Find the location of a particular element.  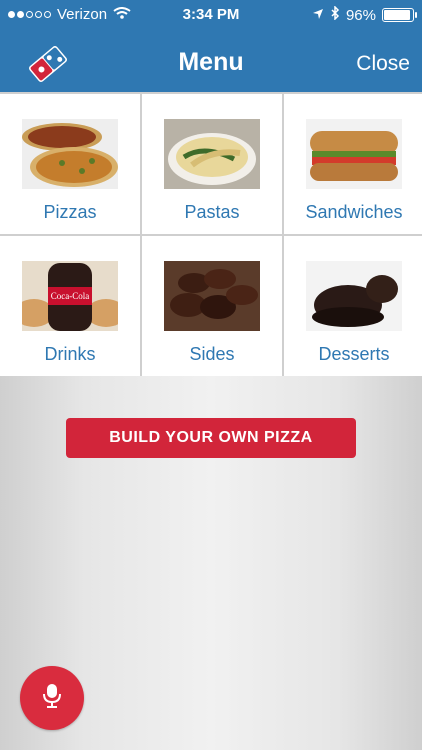

category-label: Pizzas is located at coordinates (70, 212).